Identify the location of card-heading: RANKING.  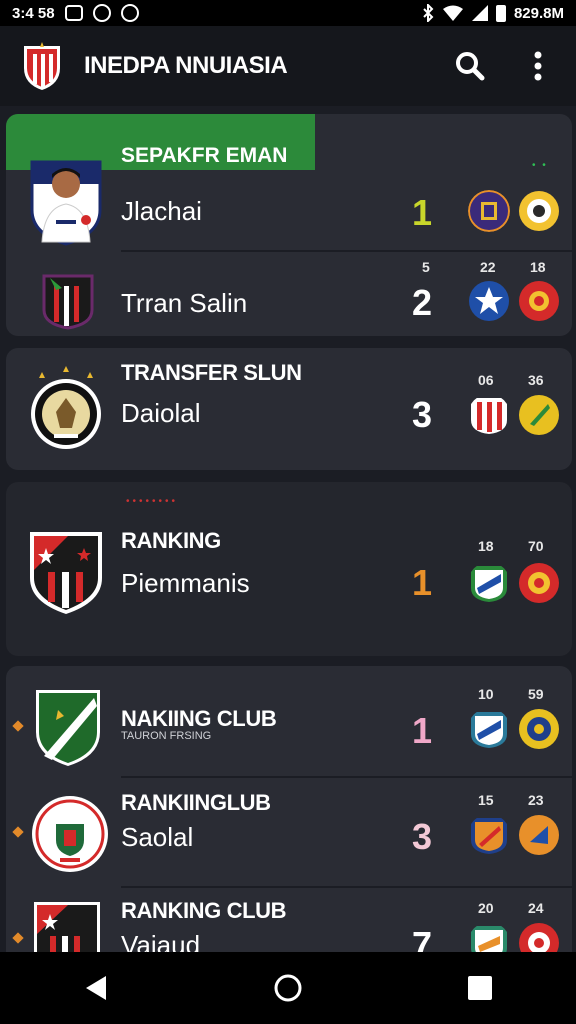
(171, 540).